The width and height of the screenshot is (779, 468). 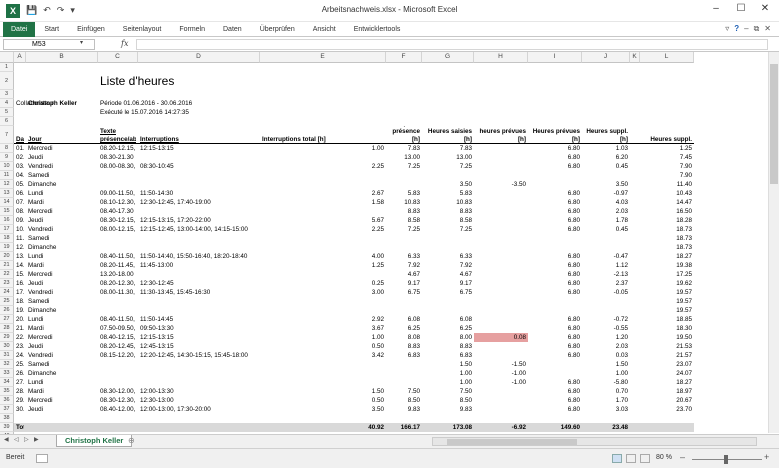 I want to click on tab-entwicklertools: Entwicklertools, so click(x=377, y=29).